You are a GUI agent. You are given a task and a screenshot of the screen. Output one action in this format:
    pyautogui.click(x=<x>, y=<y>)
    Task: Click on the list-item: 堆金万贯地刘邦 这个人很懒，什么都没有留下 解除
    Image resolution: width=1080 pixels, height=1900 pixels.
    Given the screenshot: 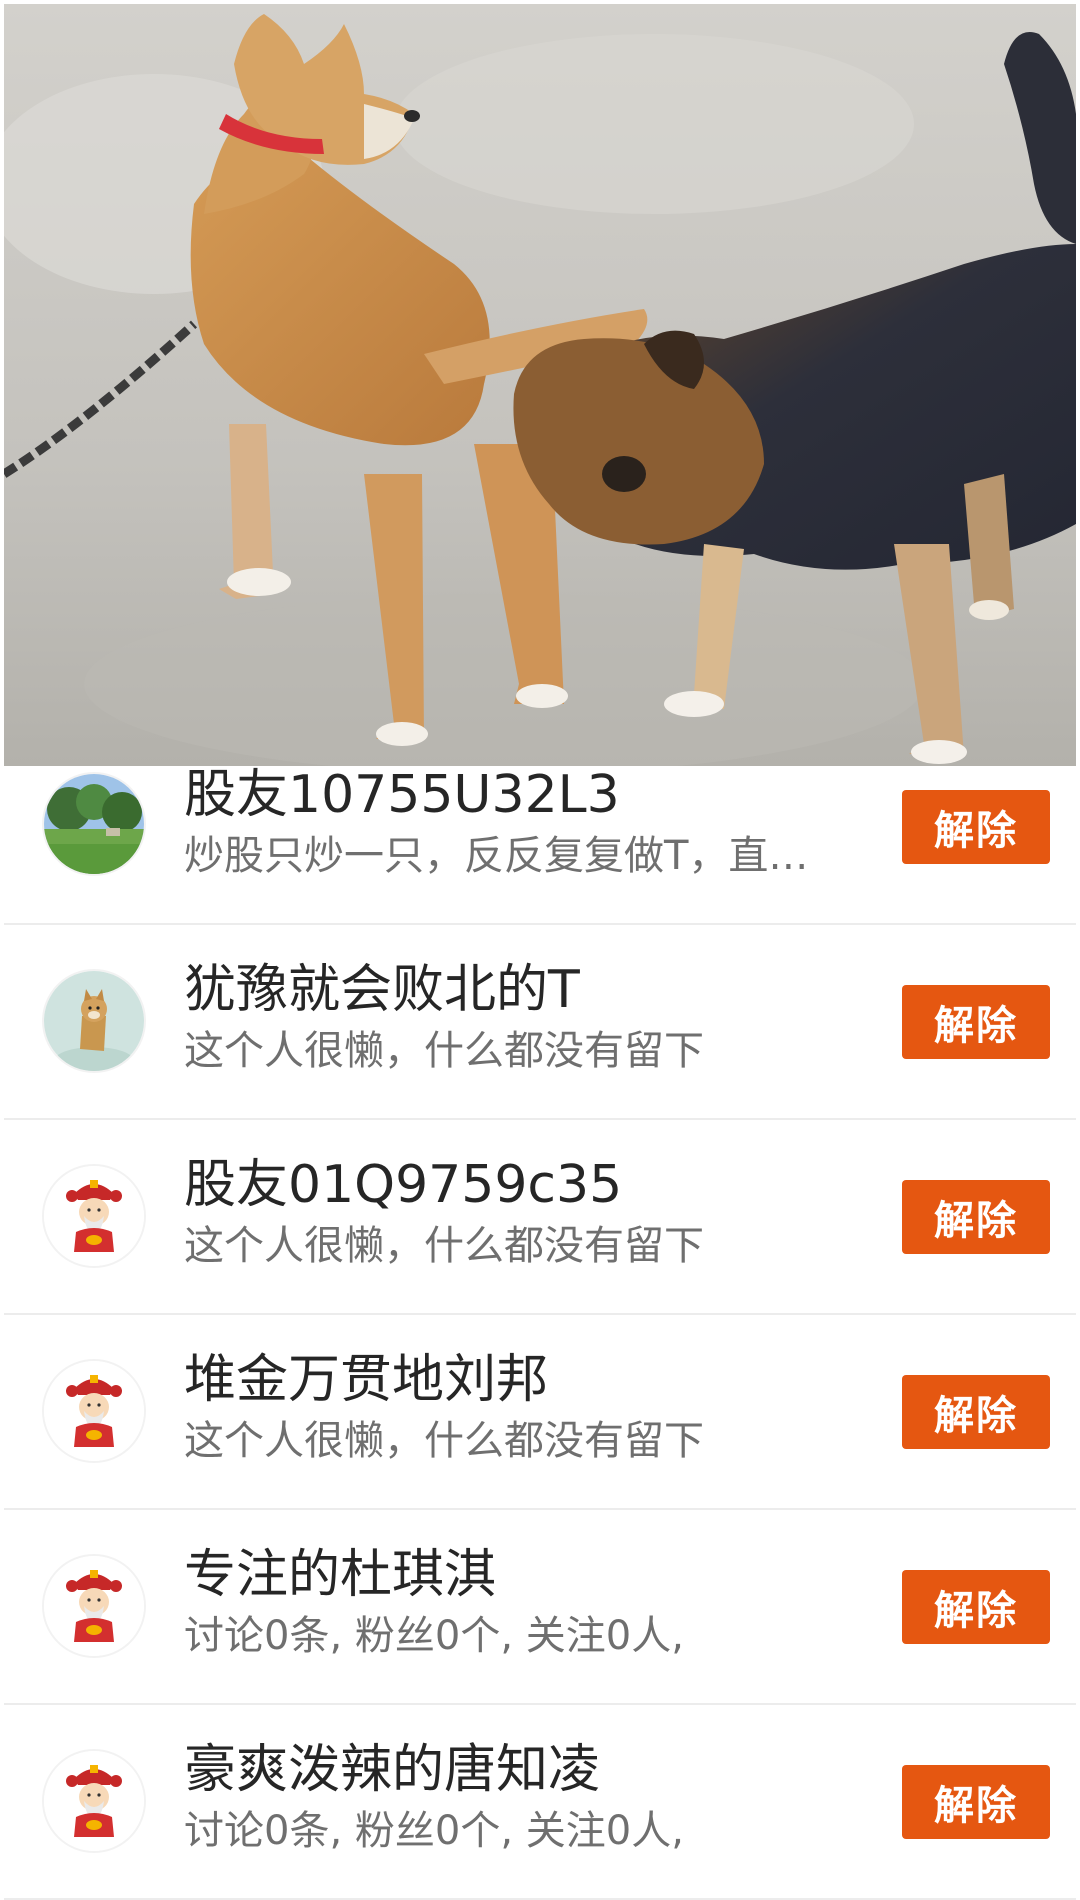 What is the action you would take?
    pyautogui.click(x=540, y=1412)
    